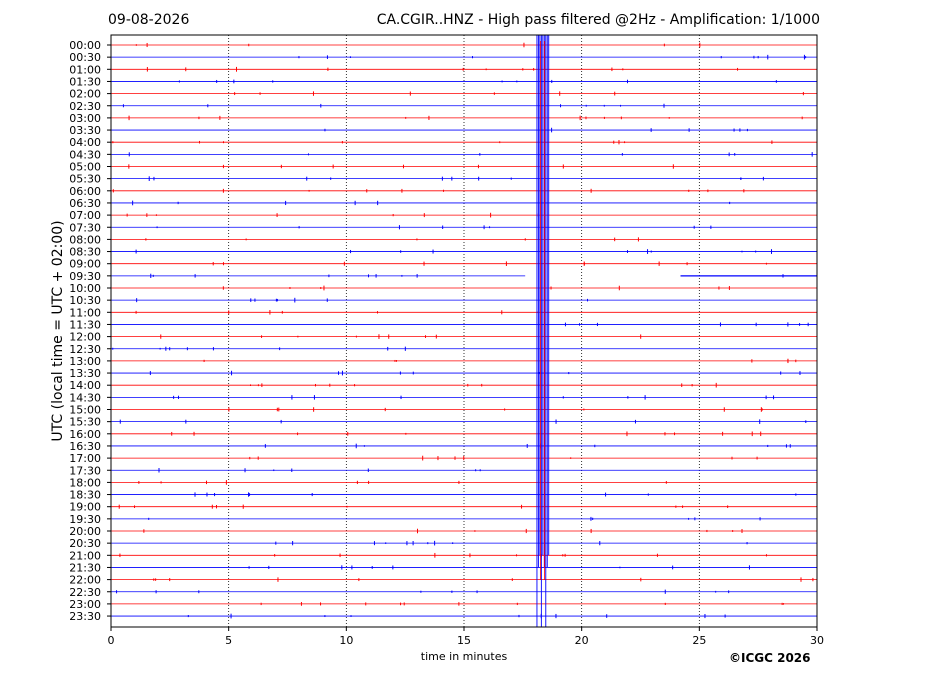 This screenshot has width=927, height=696. I want to click on row-label: 02:00, so click(85, 94).